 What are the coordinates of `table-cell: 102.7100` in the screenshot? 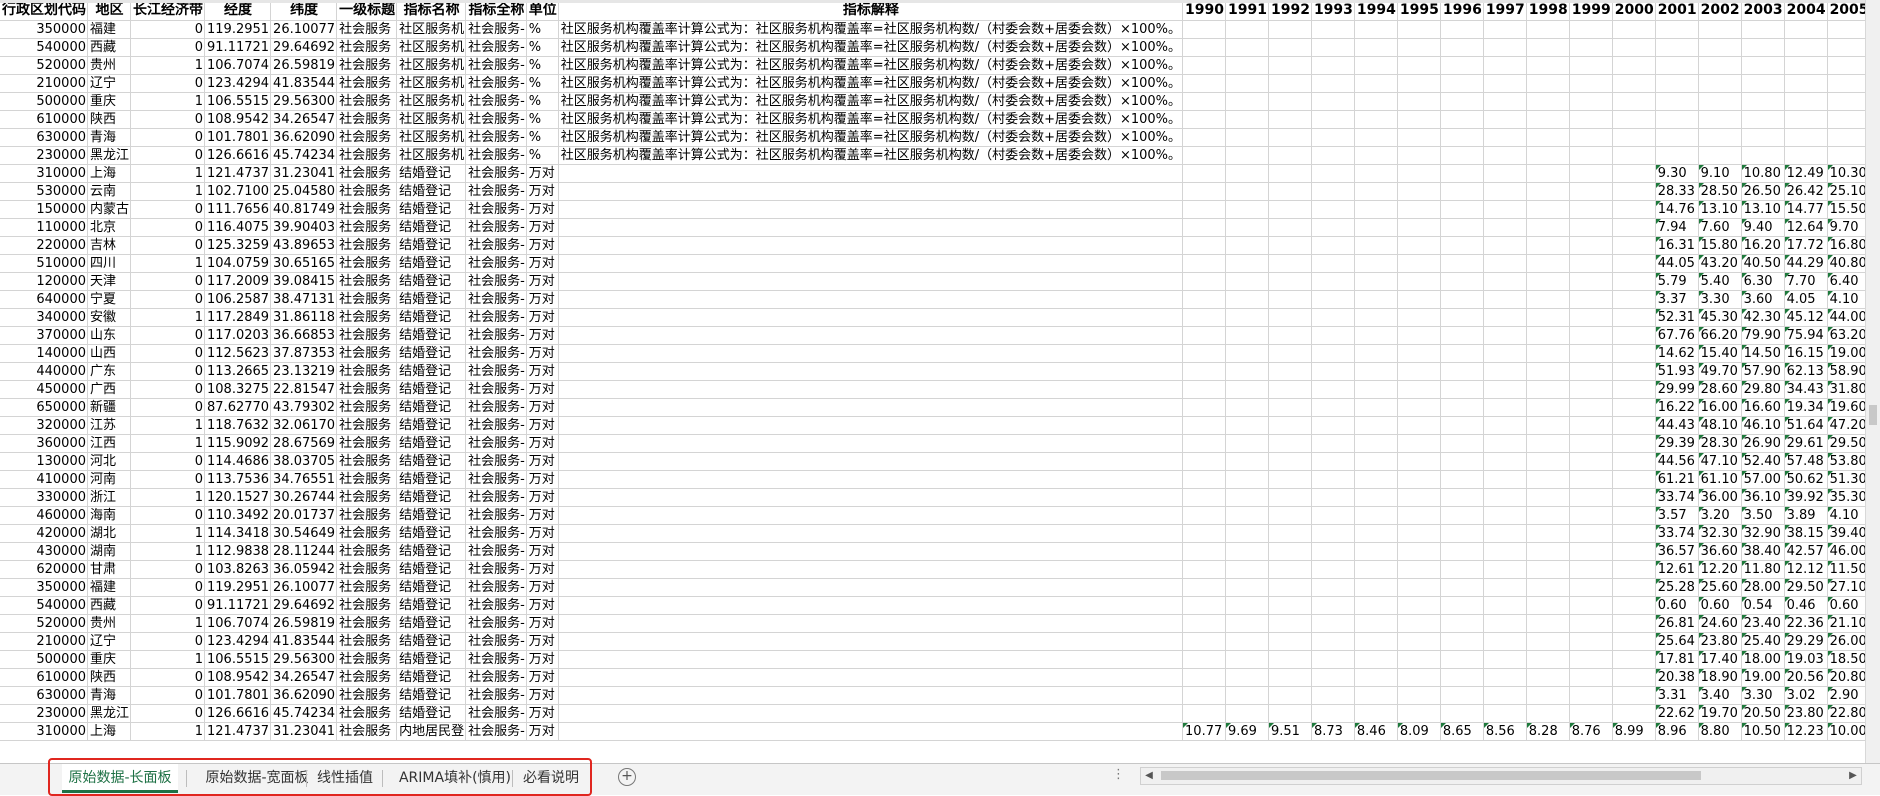 It's located at (238, 191).